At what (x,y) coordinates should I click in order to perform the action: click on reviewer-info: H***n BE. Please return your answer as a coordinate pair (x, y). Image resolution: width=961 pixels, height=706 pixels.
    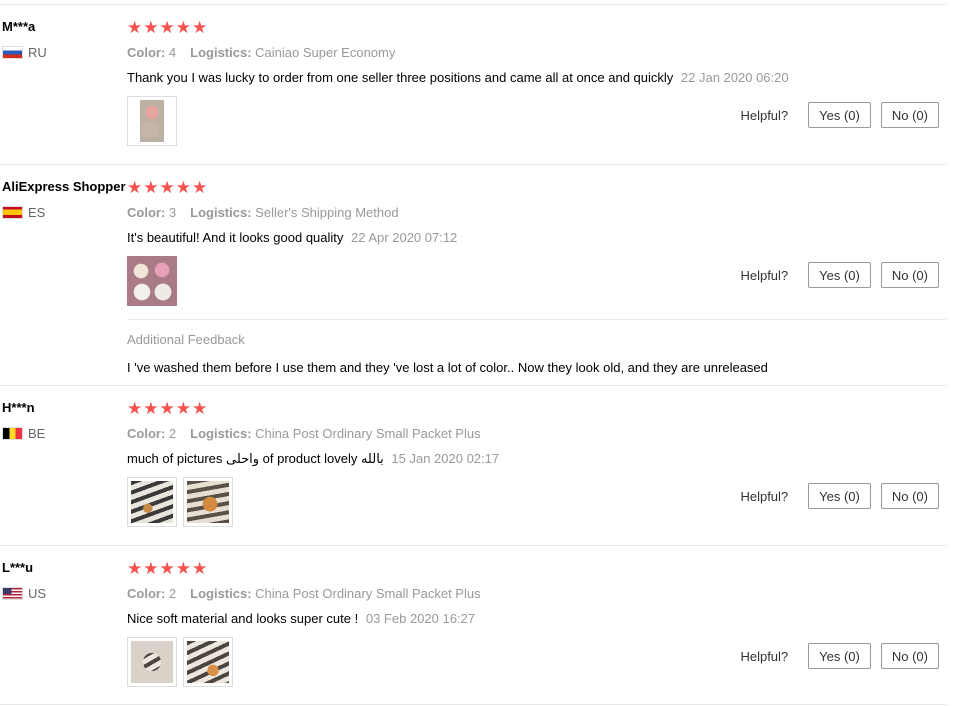
    Looking at the image, I should click on (63, 420).